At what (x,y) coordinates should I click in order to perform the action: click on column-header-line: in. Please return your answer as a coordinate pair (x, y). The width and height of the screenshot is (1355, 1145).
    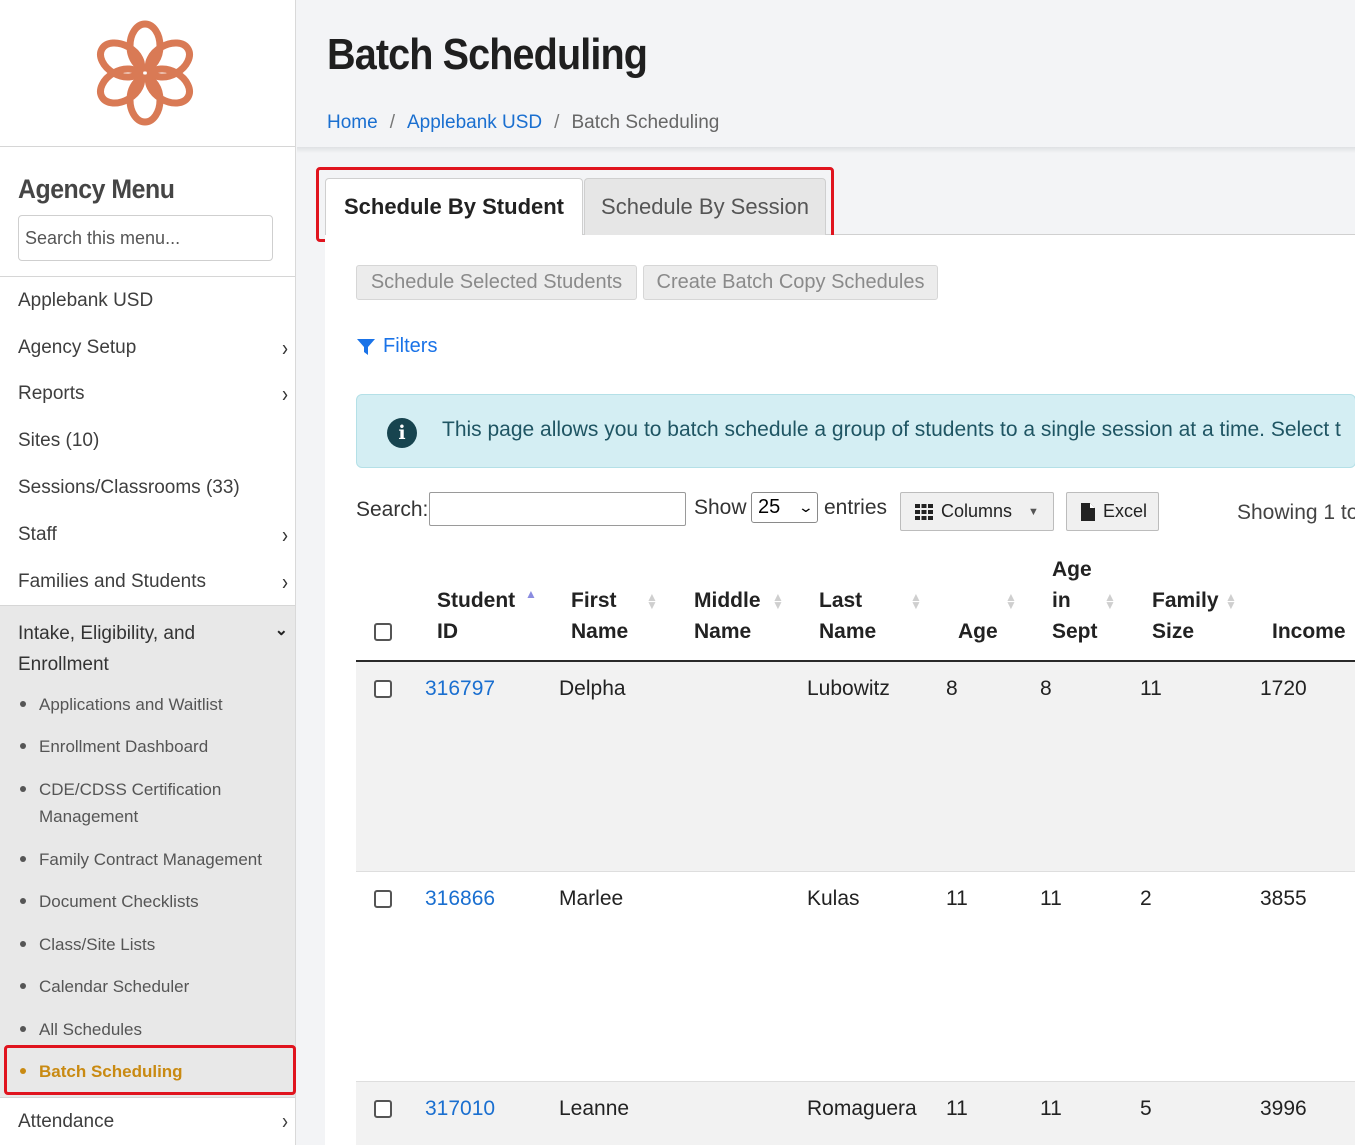
    Looking at the image, I should click on (1061, 600).